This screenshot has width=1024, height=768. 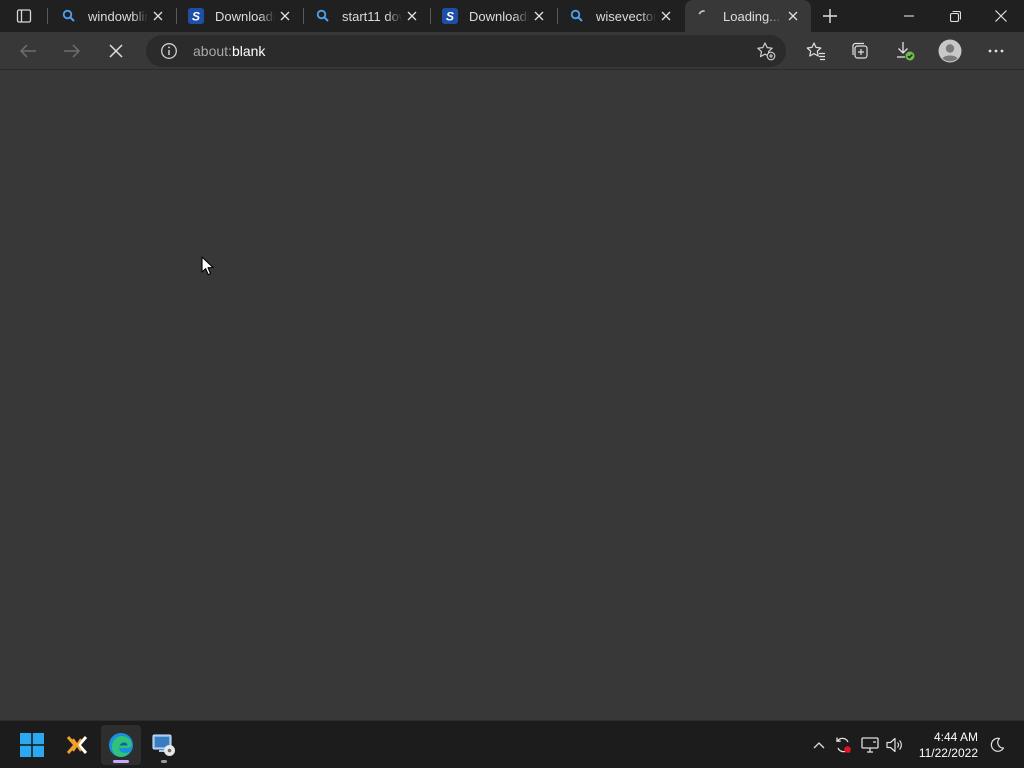 I want to click on running-app-indicator, so click(x=164, y=761).